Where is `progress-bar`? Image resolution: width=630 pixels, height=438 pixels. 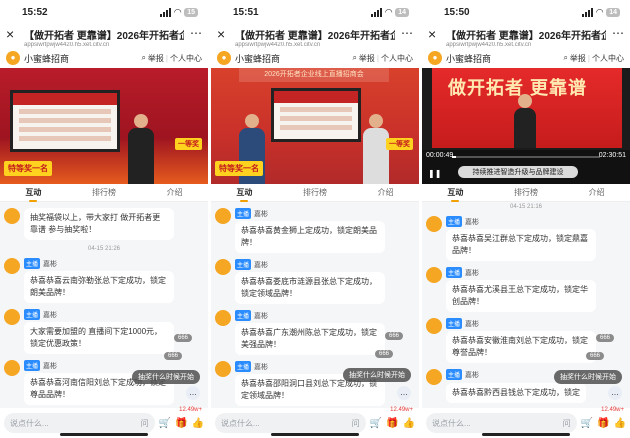
progress-bar is located at coordinates (526, 157).